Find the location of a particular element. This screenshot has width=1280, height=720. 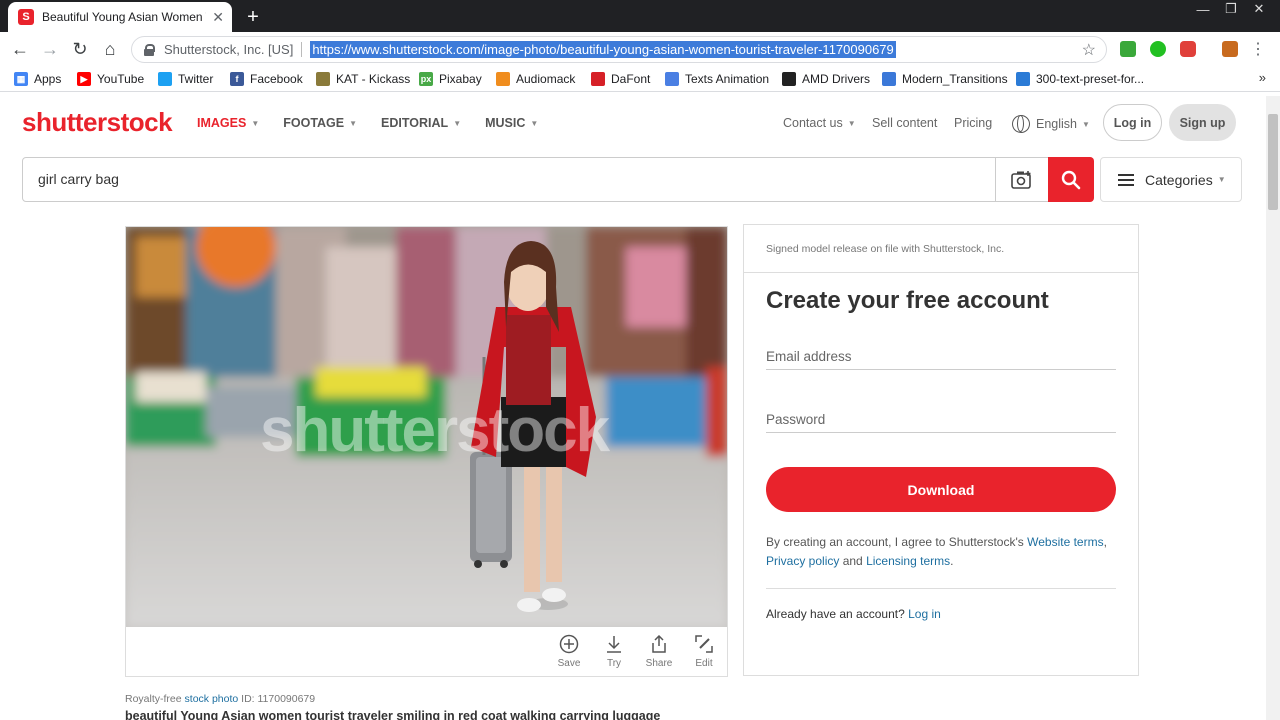

bookmark-apps: ▦ Apps is located at coordinates (37, 79).